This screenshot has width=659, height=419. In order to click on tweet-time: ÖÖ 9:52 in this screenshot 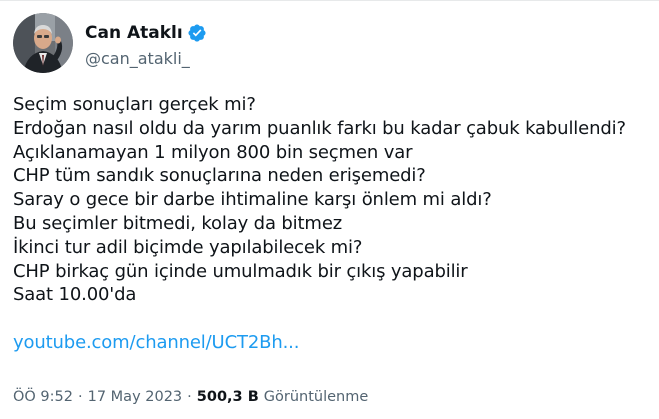, I will do `click(43, 397)`.